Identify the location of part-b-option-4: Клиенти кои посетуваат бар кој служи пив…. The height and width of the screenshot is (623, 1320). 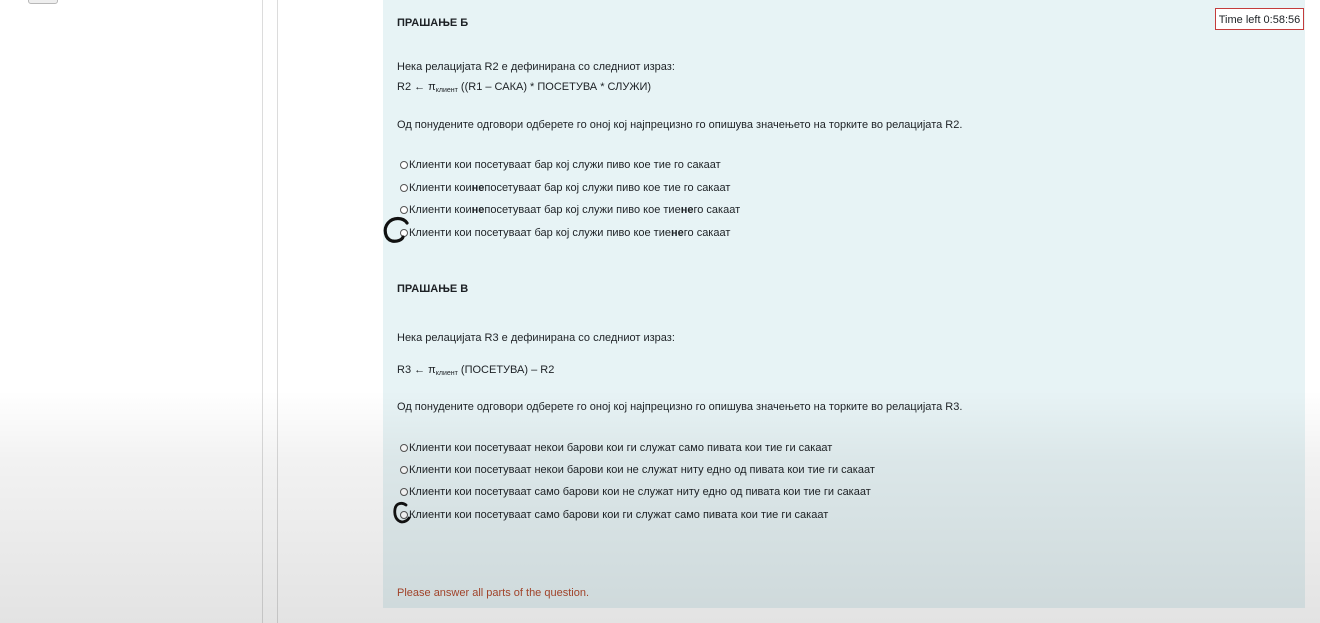
(565, 233).